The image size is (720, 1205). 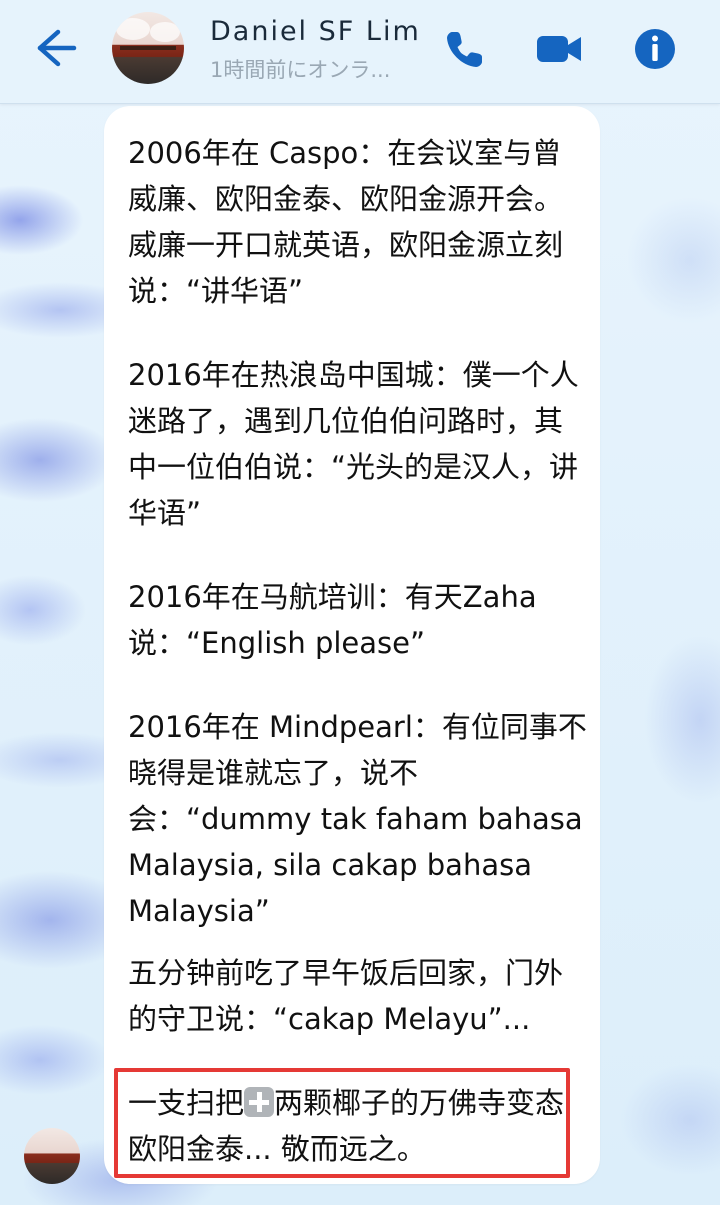 I want to click on message-paragraph: 2016年在马航培训：有天Zaha说：“English please”, so click(x=332, y=620).